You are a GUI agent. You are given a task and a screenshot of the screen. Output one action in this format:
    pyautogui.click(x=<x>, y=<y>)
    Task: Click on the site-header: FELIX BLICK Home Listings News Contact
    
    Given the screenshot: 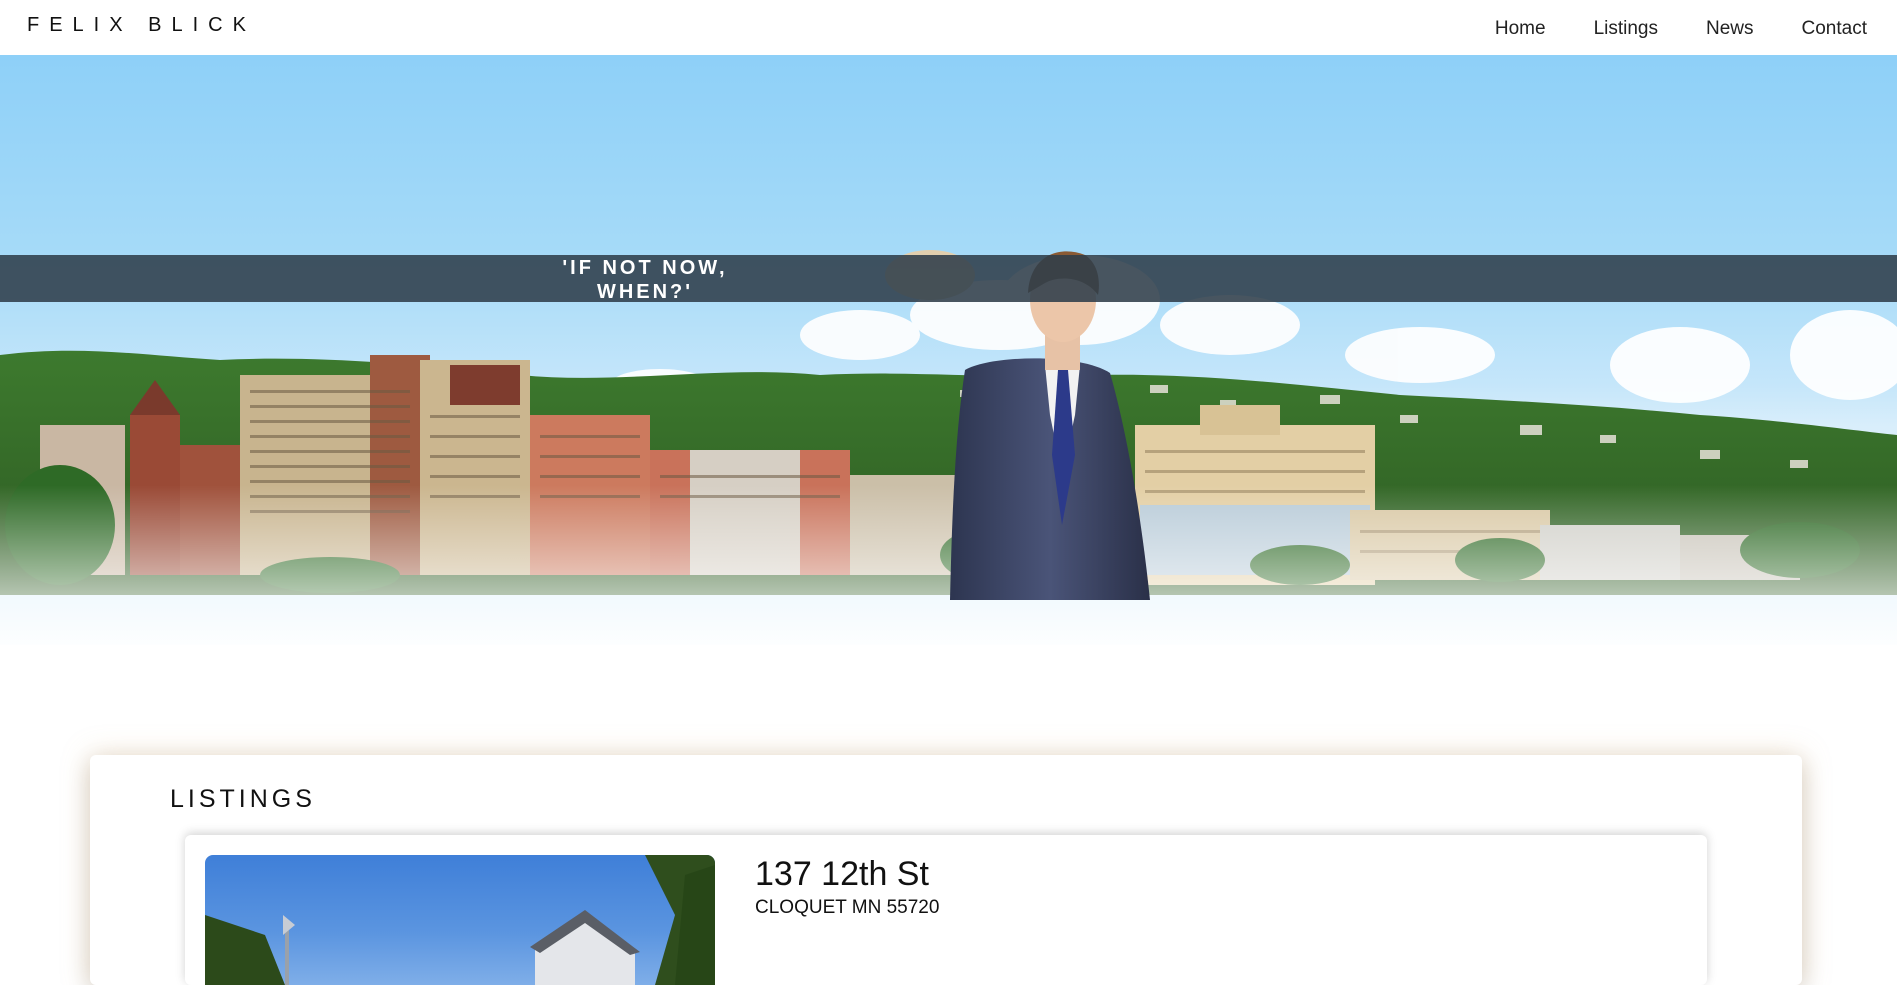 What is the action you would take?
    pyautogui.click(x=948, y=27)
    